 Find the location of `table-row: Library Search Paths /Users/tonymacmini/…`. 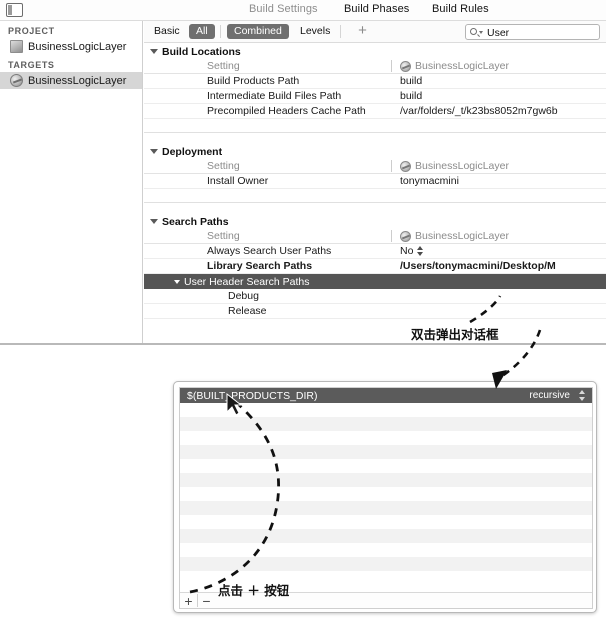

table-row: Library Search Paths /Users/tonymacmini/… is located at coordinates (375, 266).